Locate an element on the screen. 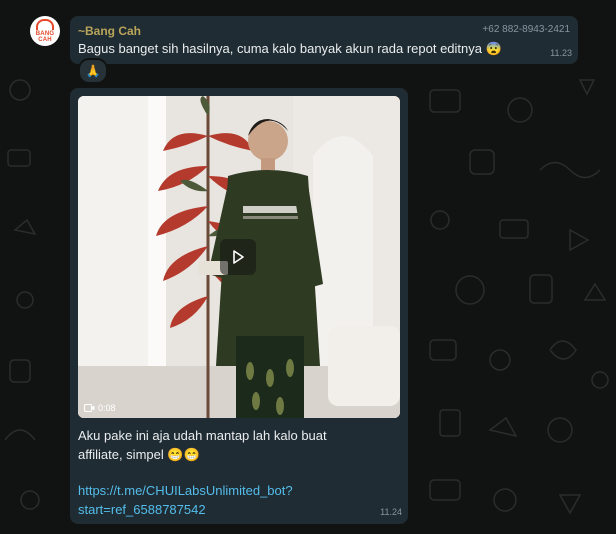  avatar-label-line2: CAH is located at coordinates (45, 40).